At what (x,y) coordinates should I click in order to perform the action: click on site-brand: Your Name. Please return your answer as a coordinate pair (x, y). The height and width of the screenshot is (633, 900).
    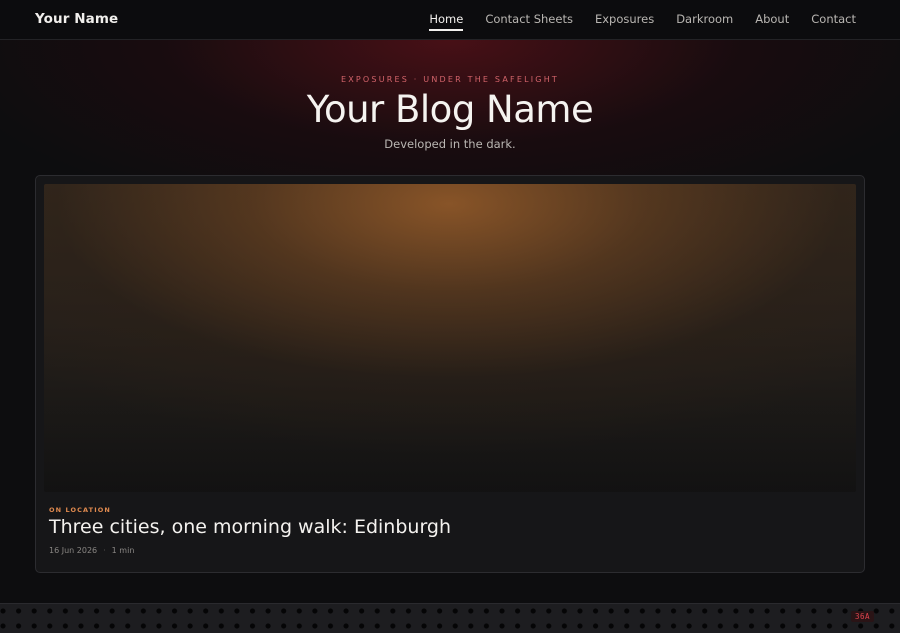
    Looking at the image, I should click on (76, 19).